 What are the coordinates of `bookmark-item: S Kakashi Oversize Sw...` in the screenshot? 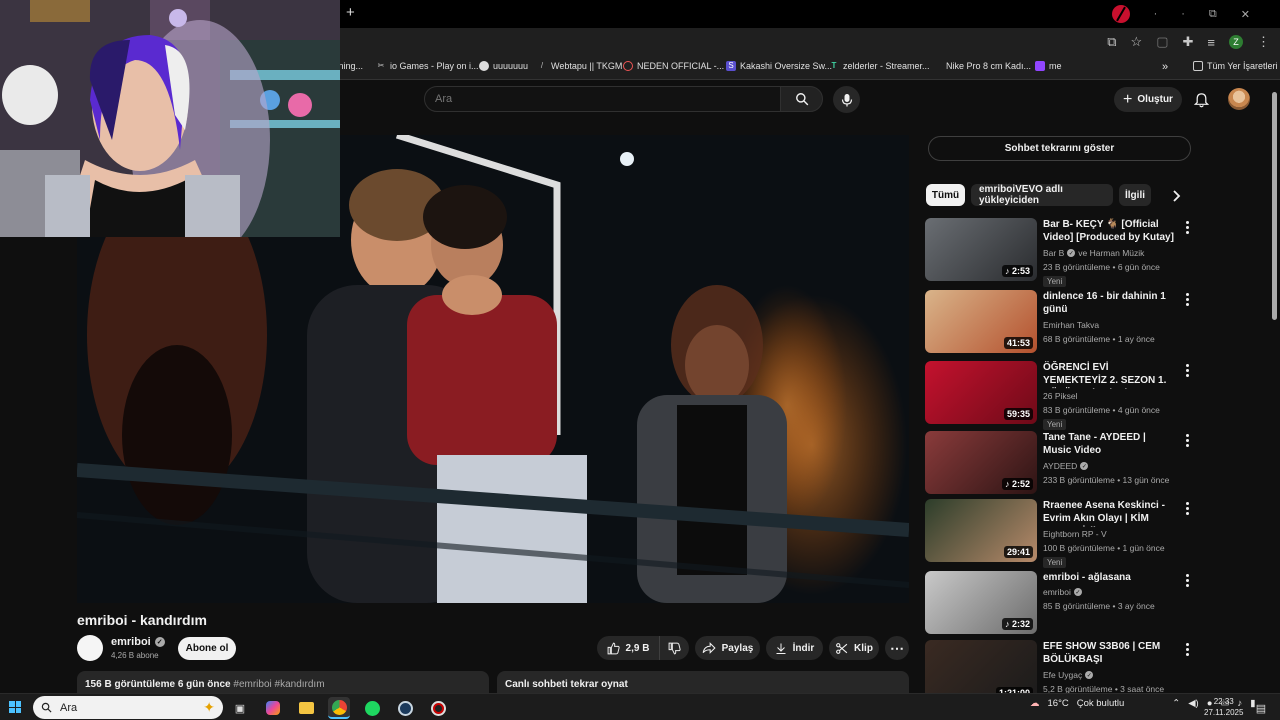 It's located at (779, 66).